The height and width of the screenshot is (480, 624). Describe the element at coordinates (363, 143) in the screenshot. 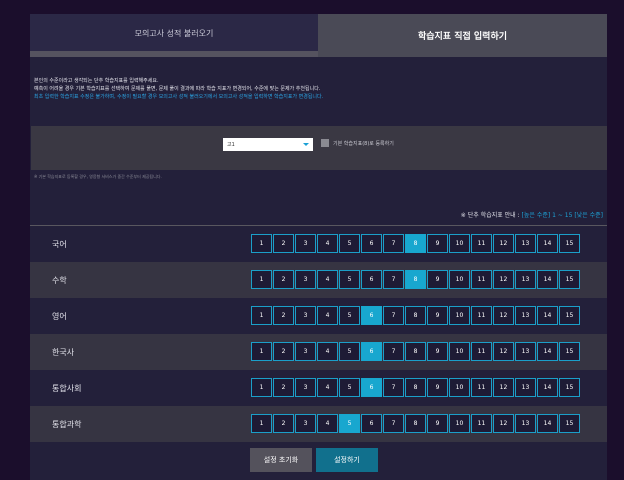

I see `default-level-checkbox-label: 기본 학습지표(8)로 등록하기` at that location.